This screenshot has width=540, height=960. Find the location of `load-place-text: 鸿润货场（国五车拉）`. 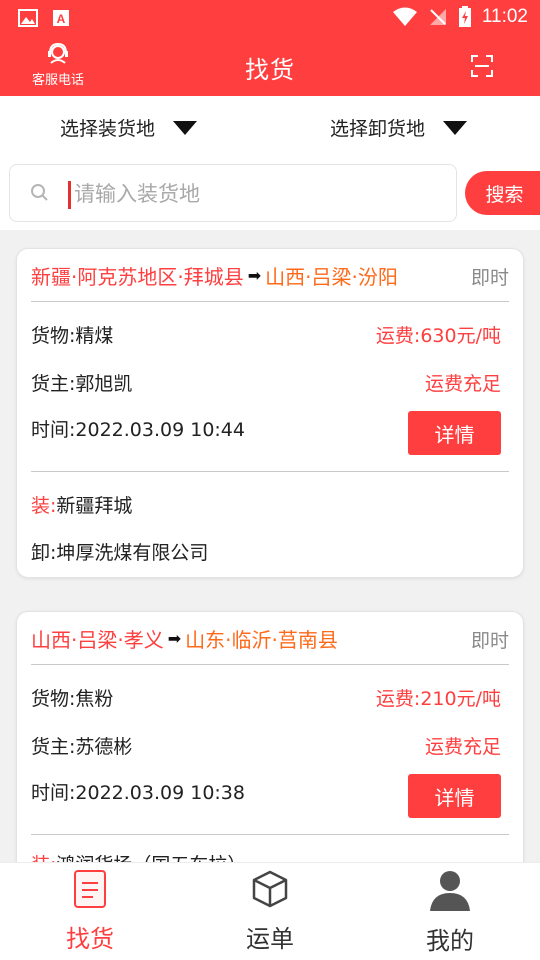

load-place-text: 鸿润货场（国五车拉） is located at coordinates (151, 858).